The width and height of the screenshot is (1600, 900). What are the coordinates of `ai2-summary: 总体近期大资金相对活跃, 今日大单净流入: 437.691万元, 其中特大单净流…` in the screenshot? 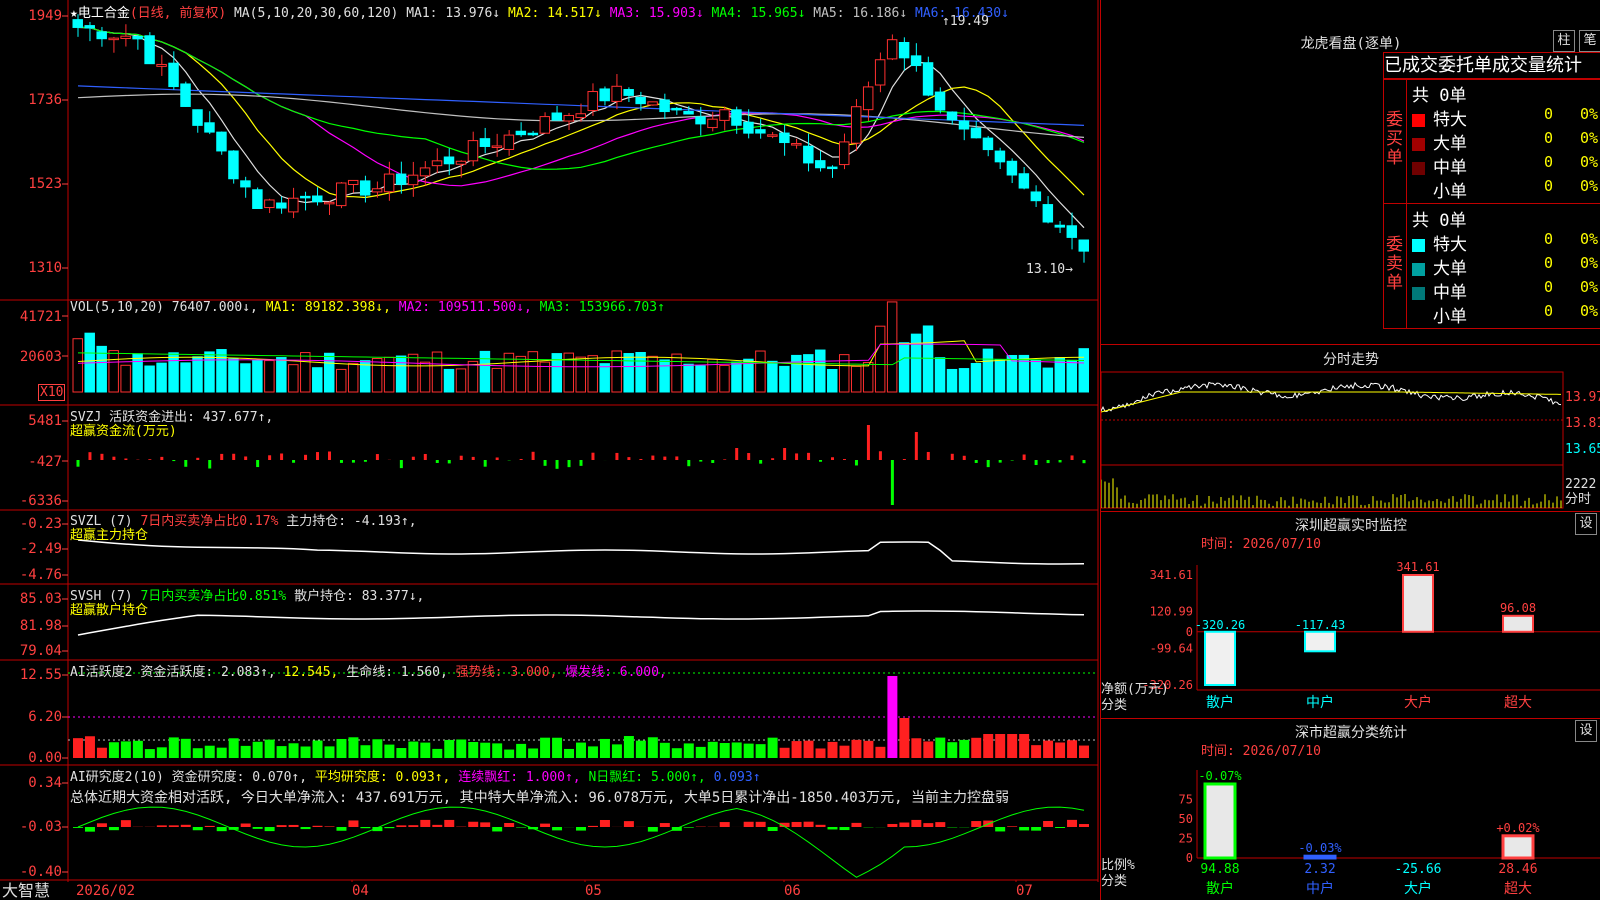 It's located at (540, 798).